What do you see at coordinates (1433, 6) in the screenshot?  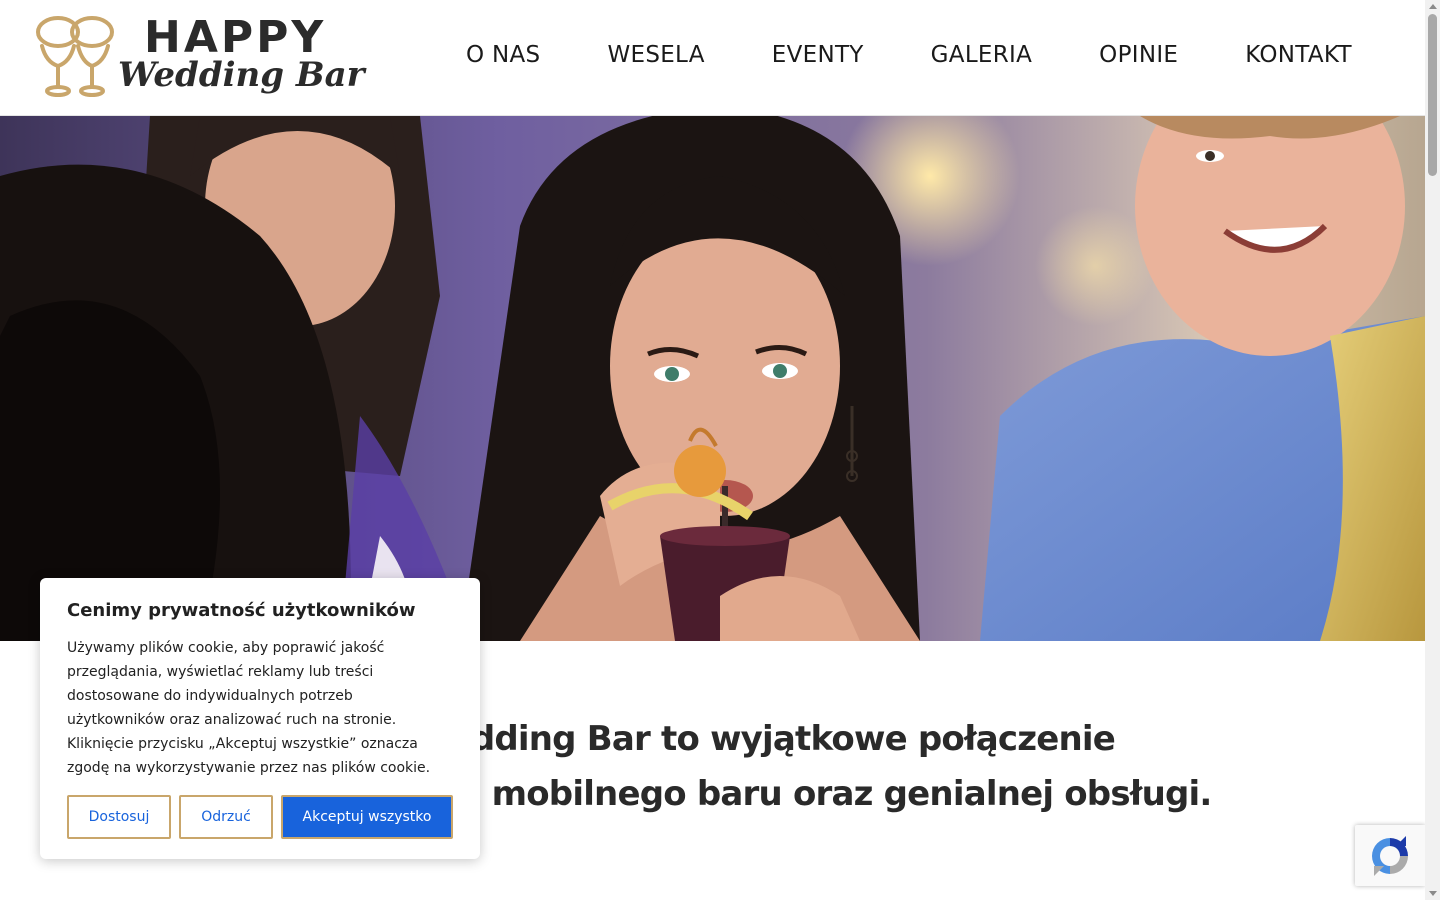 I see `scroll-up-arrow-icon` at bounding box center [1433, 6].